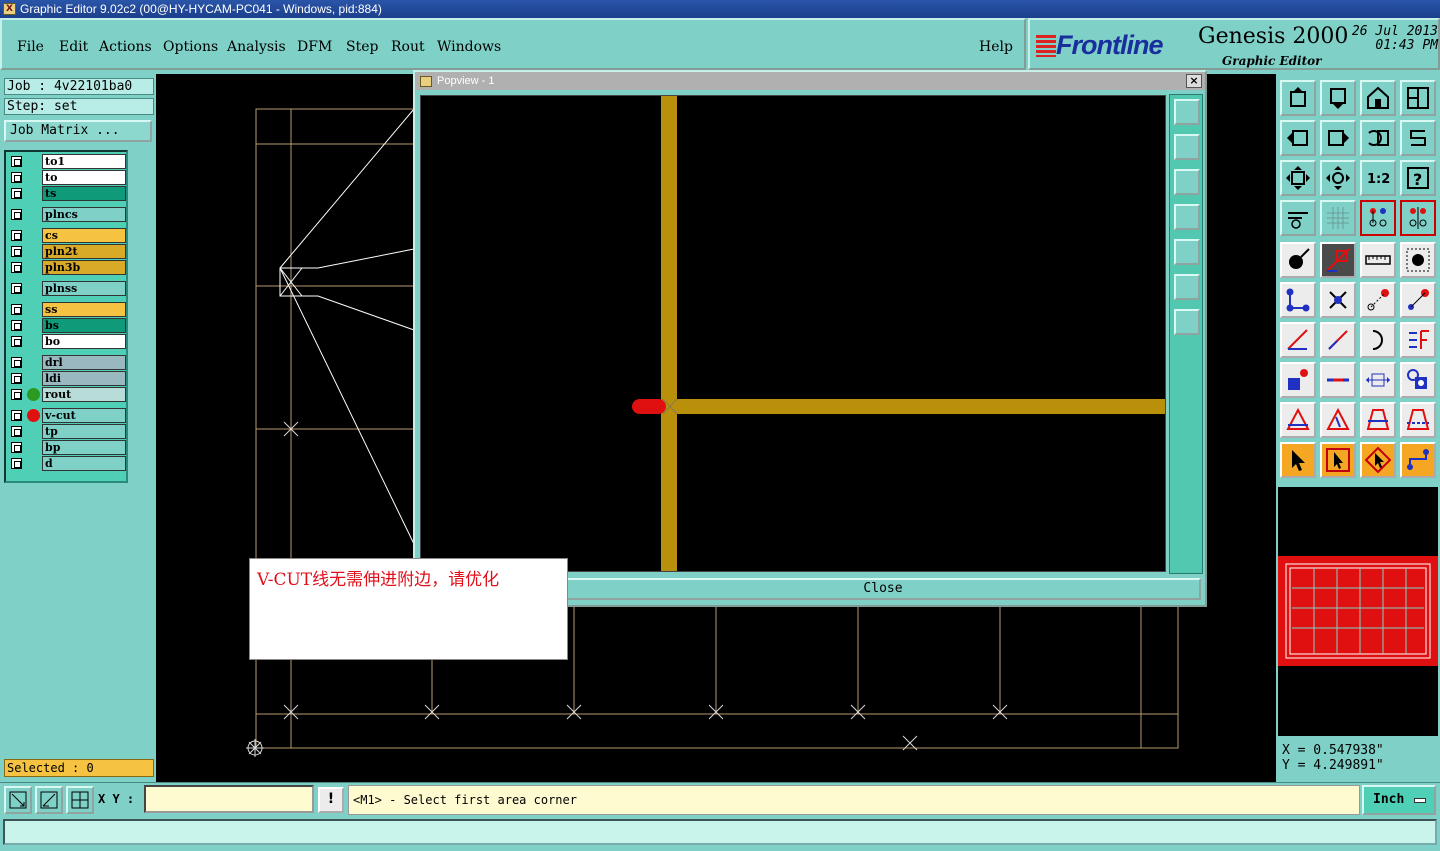 This screenshot has width=1440, height=851. What do you see at coordinates (1194, 81) in the screenshot?
I see `popview-close-icon: ×` at bounding box center [1194, 81].